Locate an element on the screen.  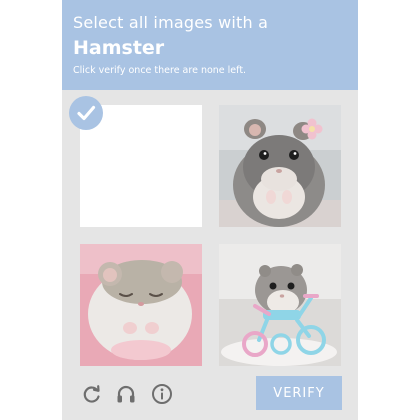
verify-button: VERIFY is located at coordinates (299, 393).